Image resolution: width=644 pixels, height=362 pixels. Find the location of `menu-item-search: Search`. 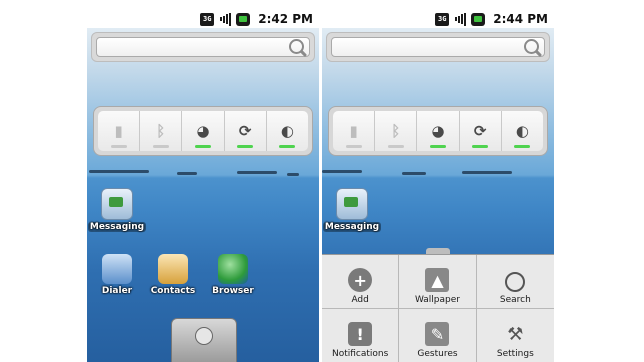

menu-item-search: Search is located at coordinates (515, 282).